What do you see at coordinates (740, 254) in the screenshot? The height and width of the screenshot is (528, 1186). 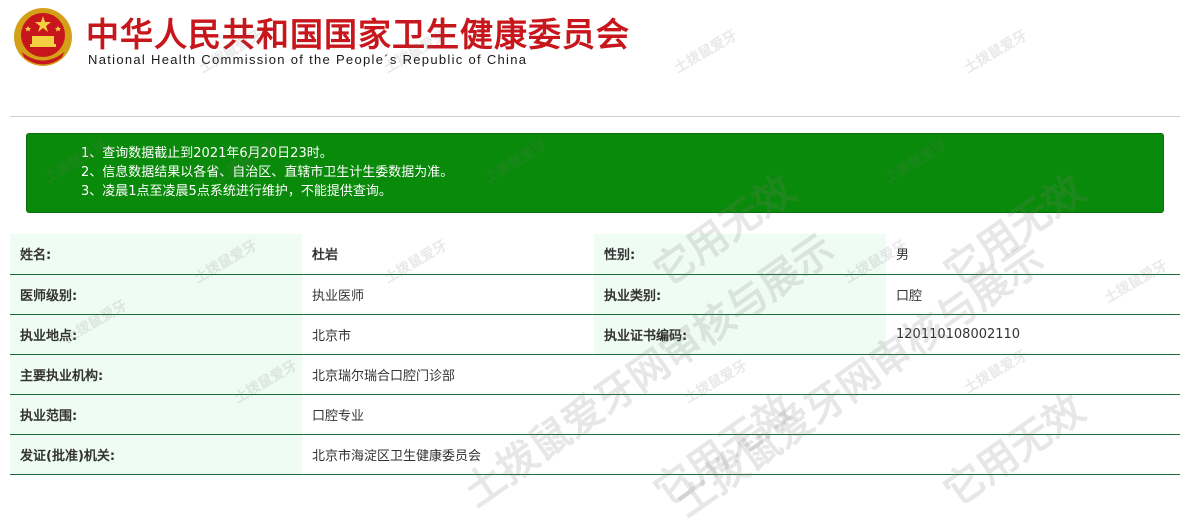 I see `gender-label: 性别:` at bounding box center [740, 254].